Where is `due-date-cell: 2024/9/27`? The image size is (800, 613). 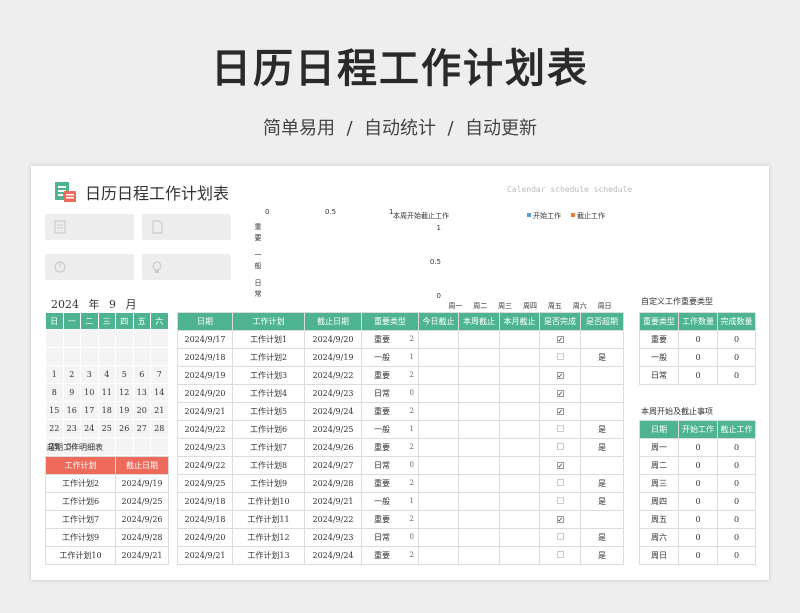
due-date-cell: 2024/9/27 is located at coordinates (333, 465).